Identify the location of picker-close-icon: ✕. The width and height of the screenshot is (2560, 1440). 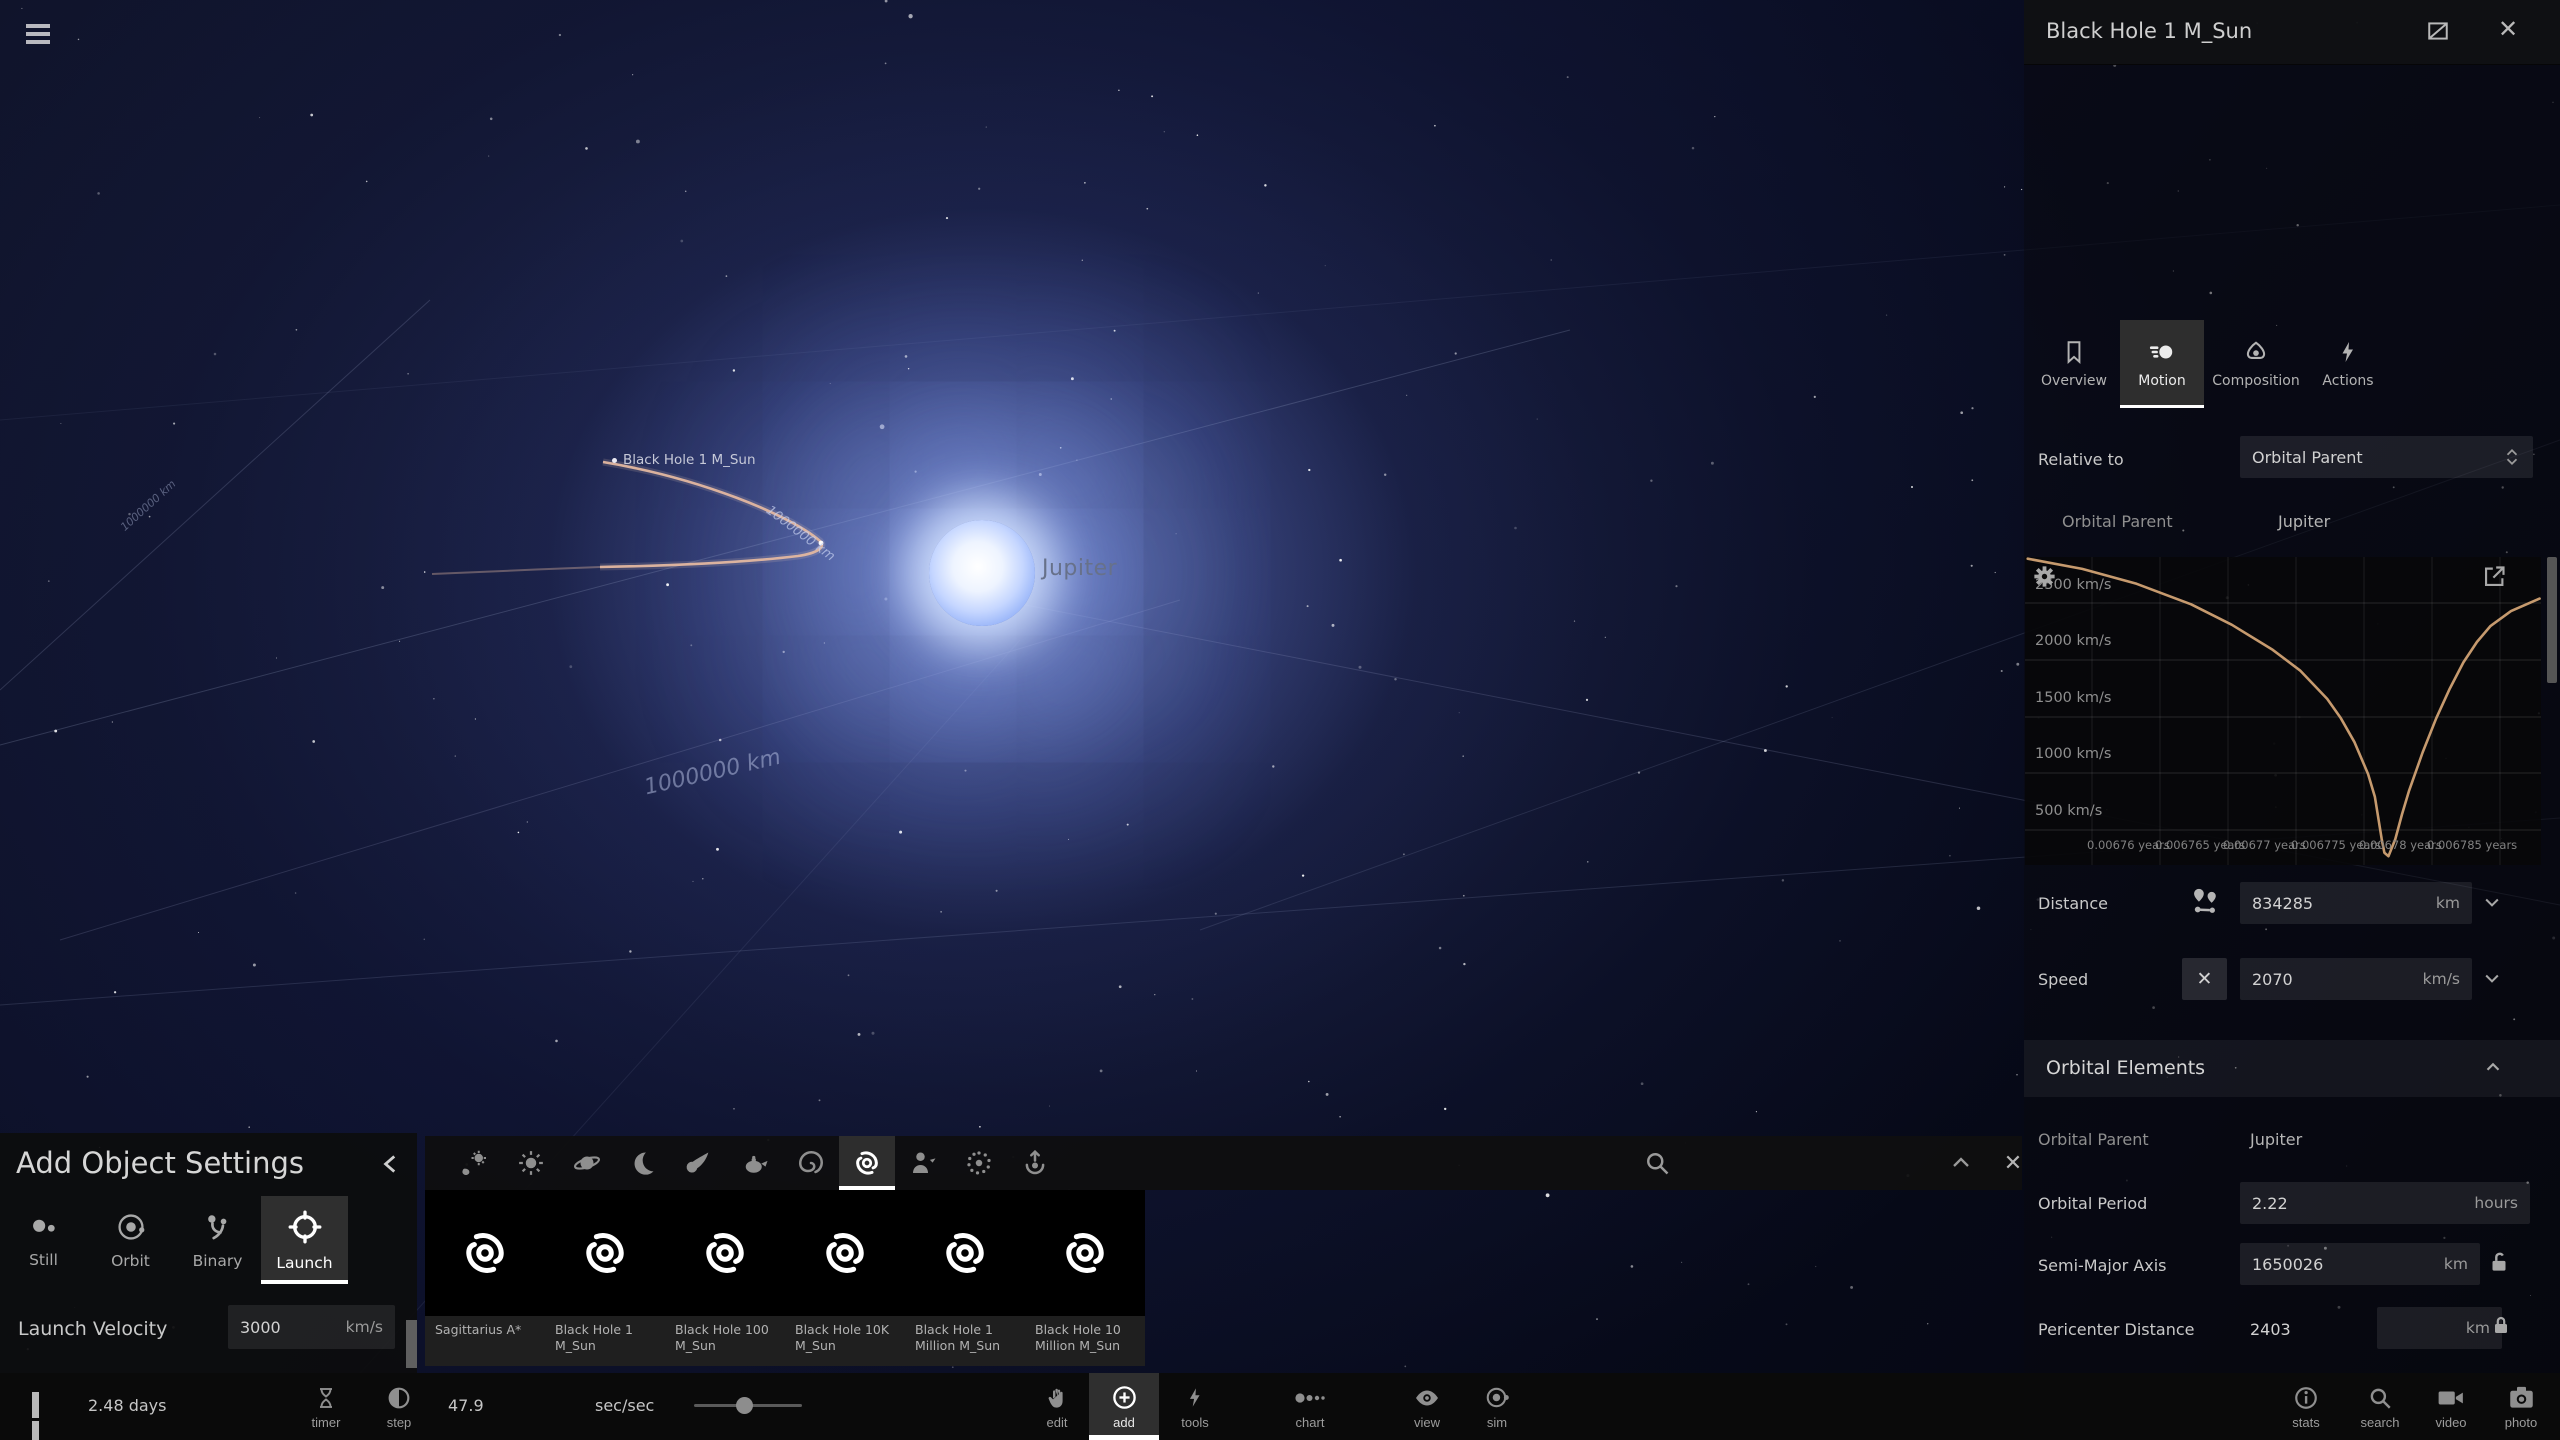
(2013, 1163).